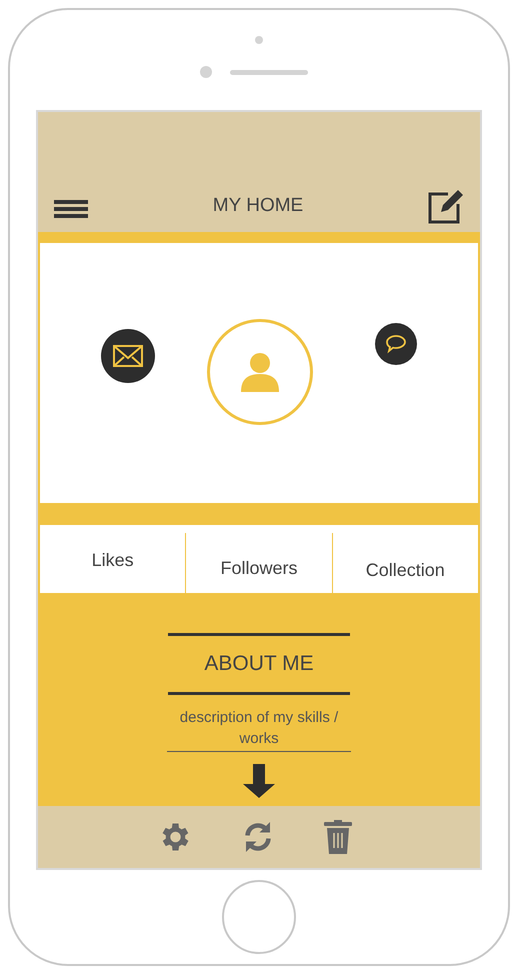 This screenshot has height=970, width=518. What do you see at coordinates (260, 372) in the screenshot?
I see `person-icon` at bounding box center [260, 372].